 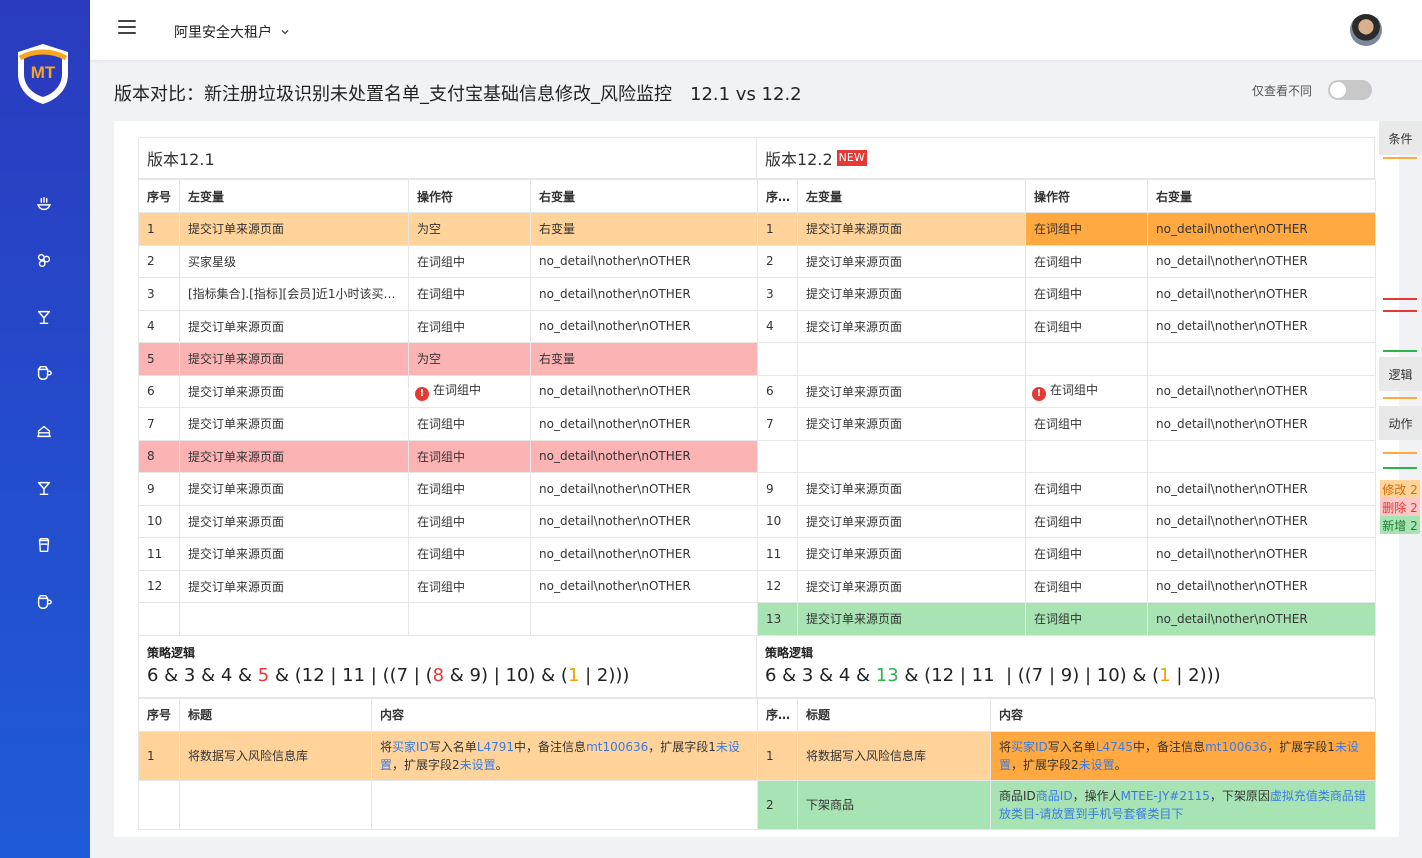 I want to click on cell: 3, so click(x=777, y=294).